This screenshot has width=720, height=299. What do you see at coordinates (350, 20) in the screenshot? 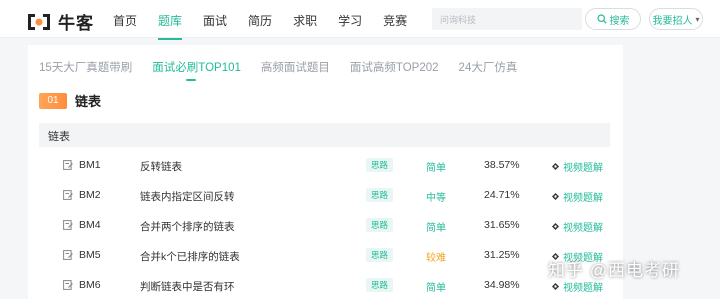
I see `nav-learn: 学习` at bounding box center [350, 20].